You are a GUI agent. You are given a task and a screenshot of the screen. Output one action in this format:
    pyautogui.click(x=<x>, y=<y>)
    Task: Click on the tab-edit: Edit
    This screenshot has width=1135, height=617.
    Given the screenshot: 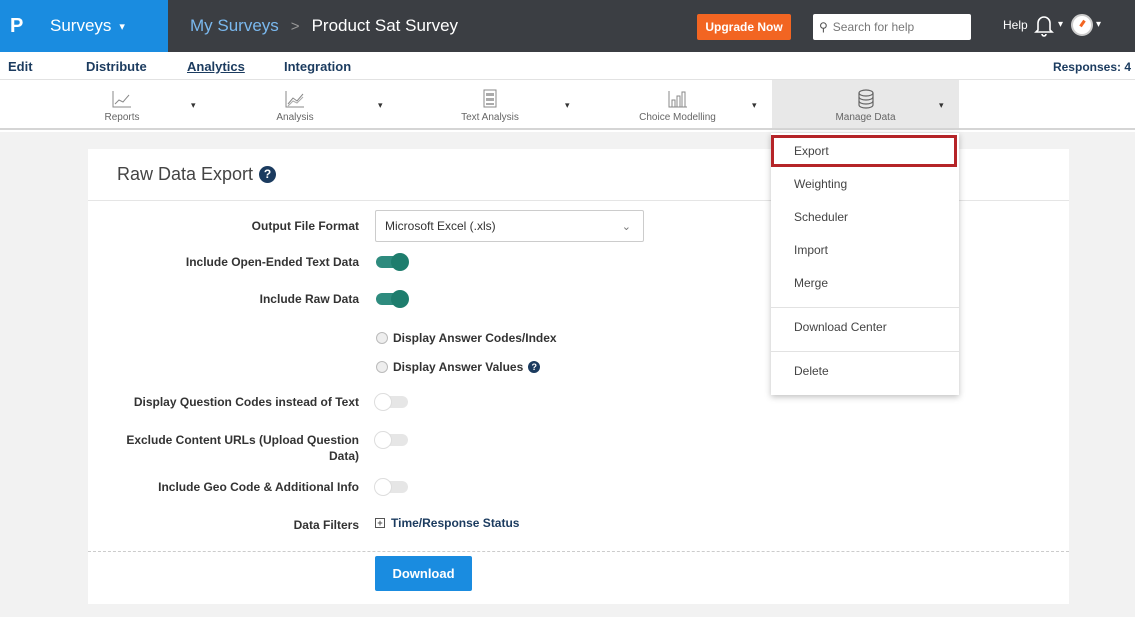 What is the action you would take?
    pyautogui.click(x=20, y=66)
    